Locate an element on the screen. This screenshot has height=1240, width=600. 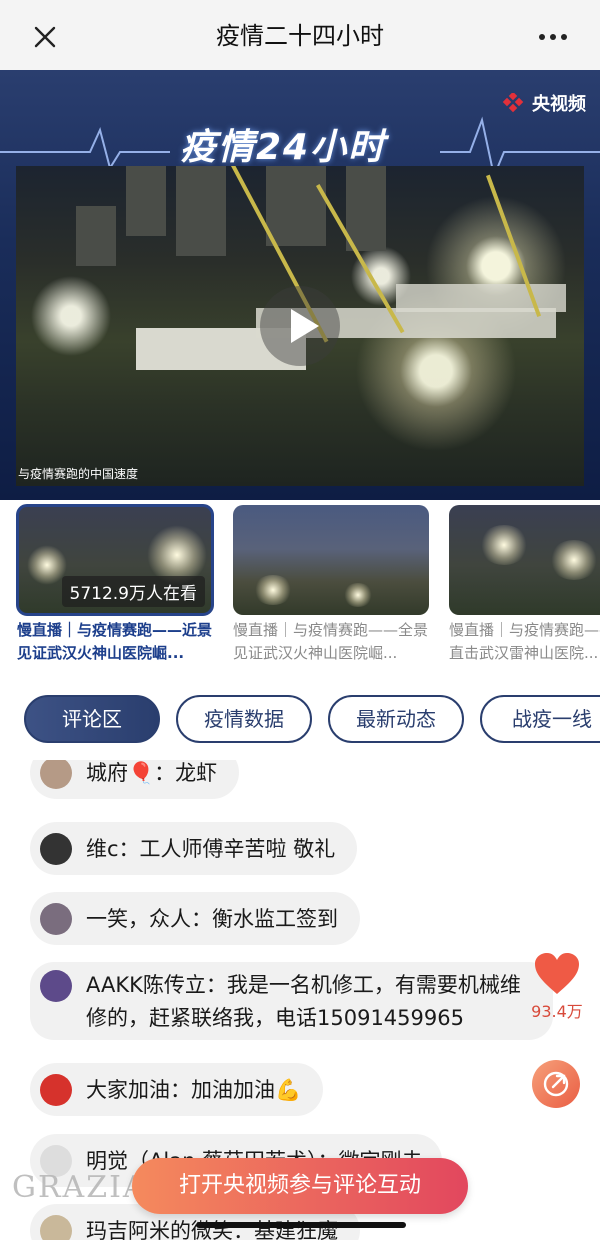
viewer-count: 5712.9万人在看 is located at coordinates (133, 591).